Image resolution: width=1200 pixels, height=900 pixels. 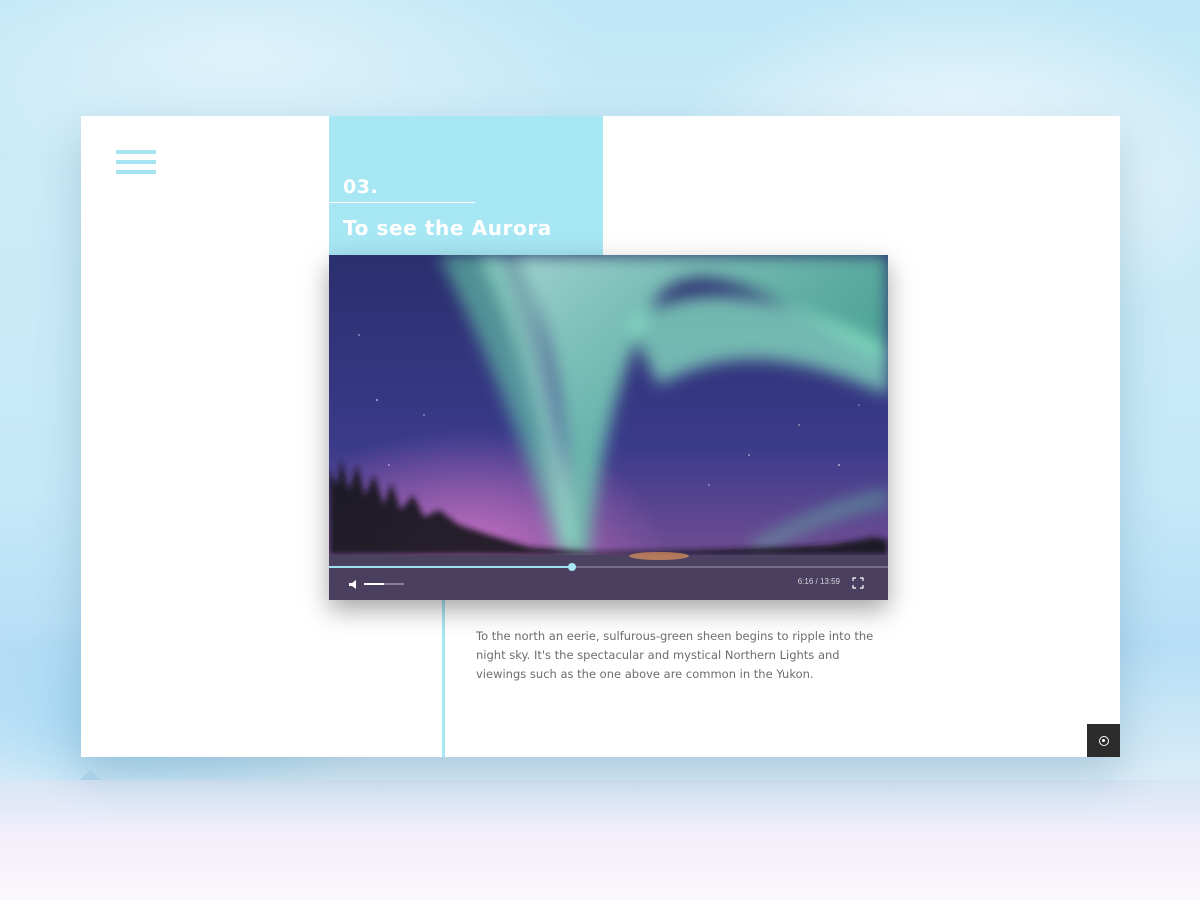 I want to click on record-icon, so click(x=1103, y=740).